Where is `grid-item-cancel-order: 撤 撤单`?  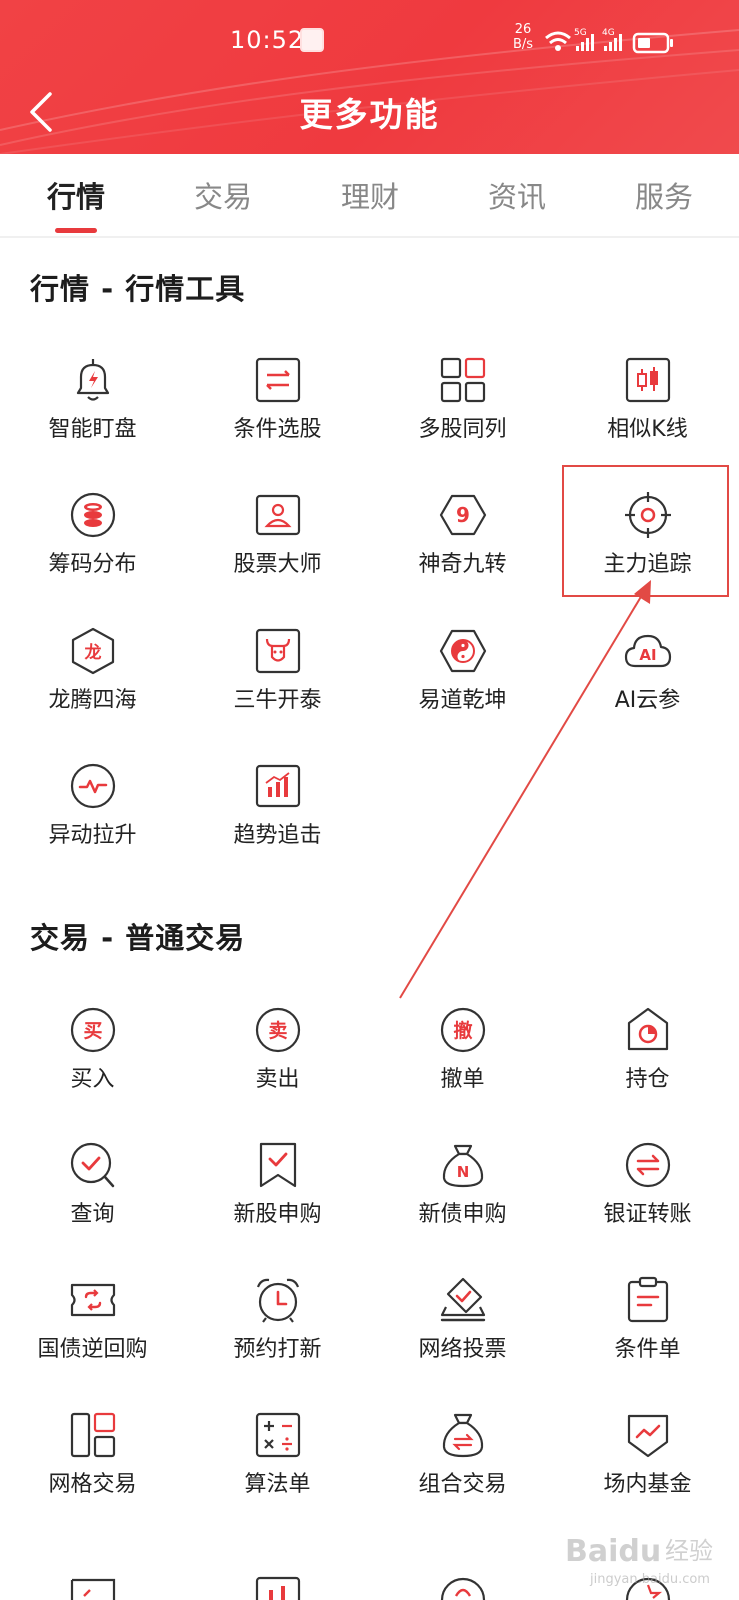
grid-item-cancel-order: 撤 撤单 is located at coordinates (462, 1065).